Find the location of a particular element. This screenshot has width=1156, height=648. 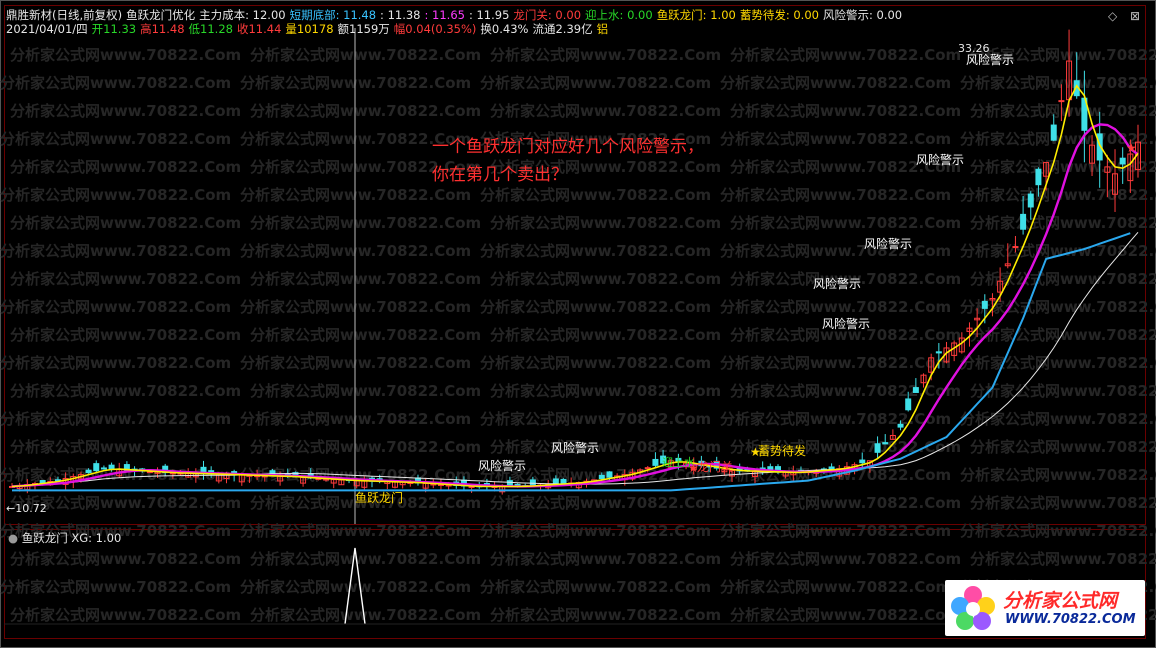

fish-gate-label: 鱼跃龙门 is located at coordinates (379, 497).